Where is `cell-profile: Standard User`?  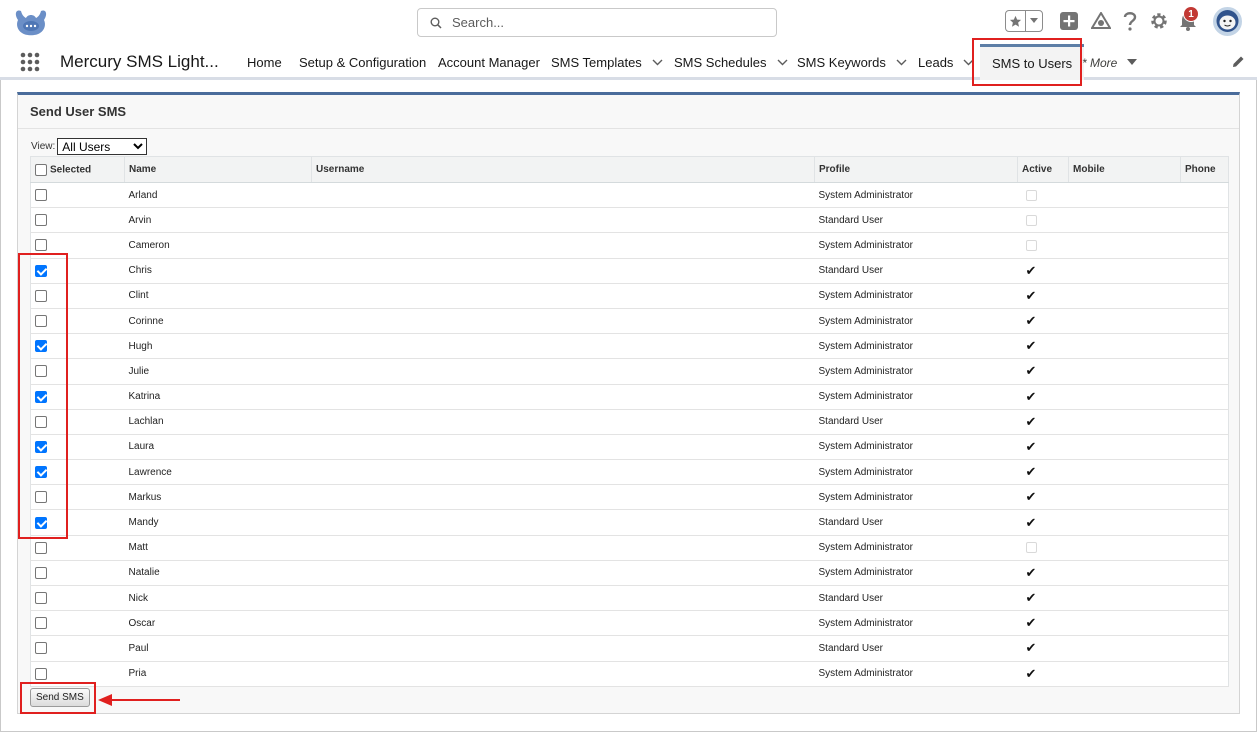
cell-profile: Standard User is located at coordinates (916, 648).